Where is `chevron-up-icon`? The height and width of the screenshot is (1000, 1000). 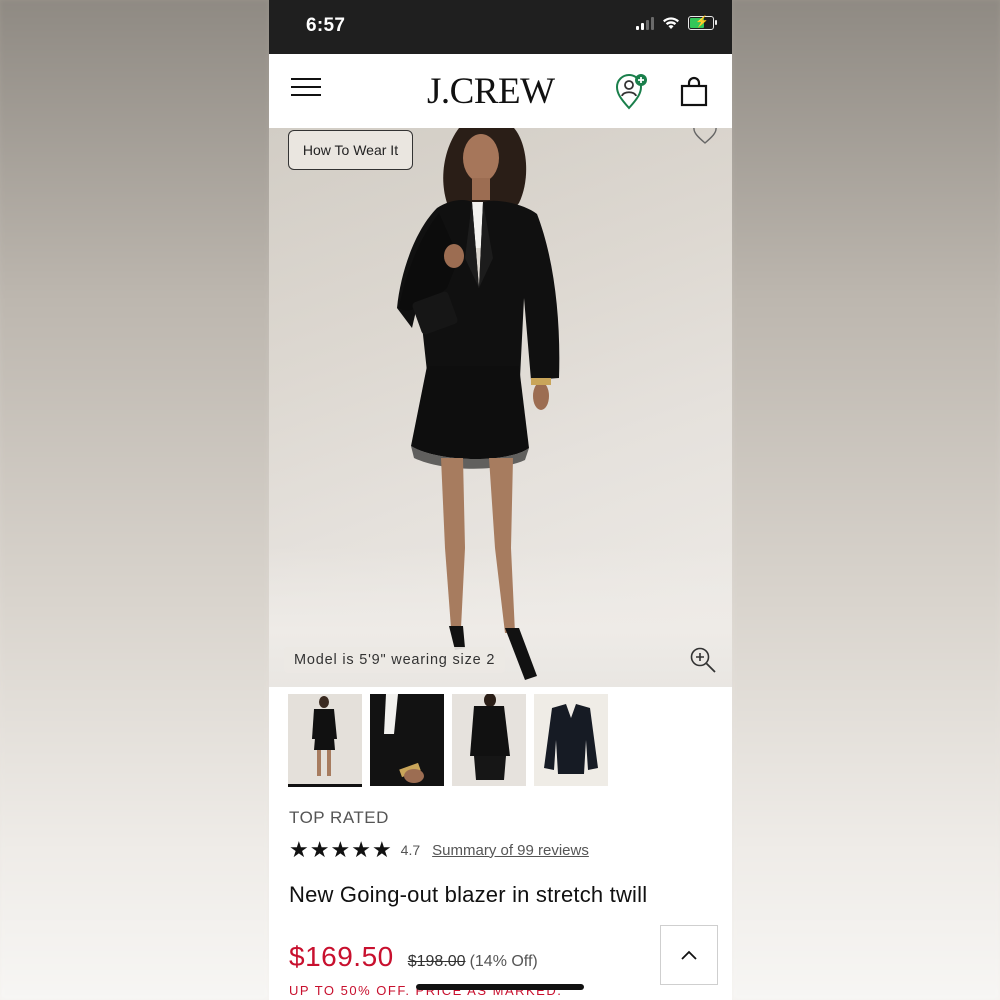 chevron-up-icon is located at coordinates (689, 955).